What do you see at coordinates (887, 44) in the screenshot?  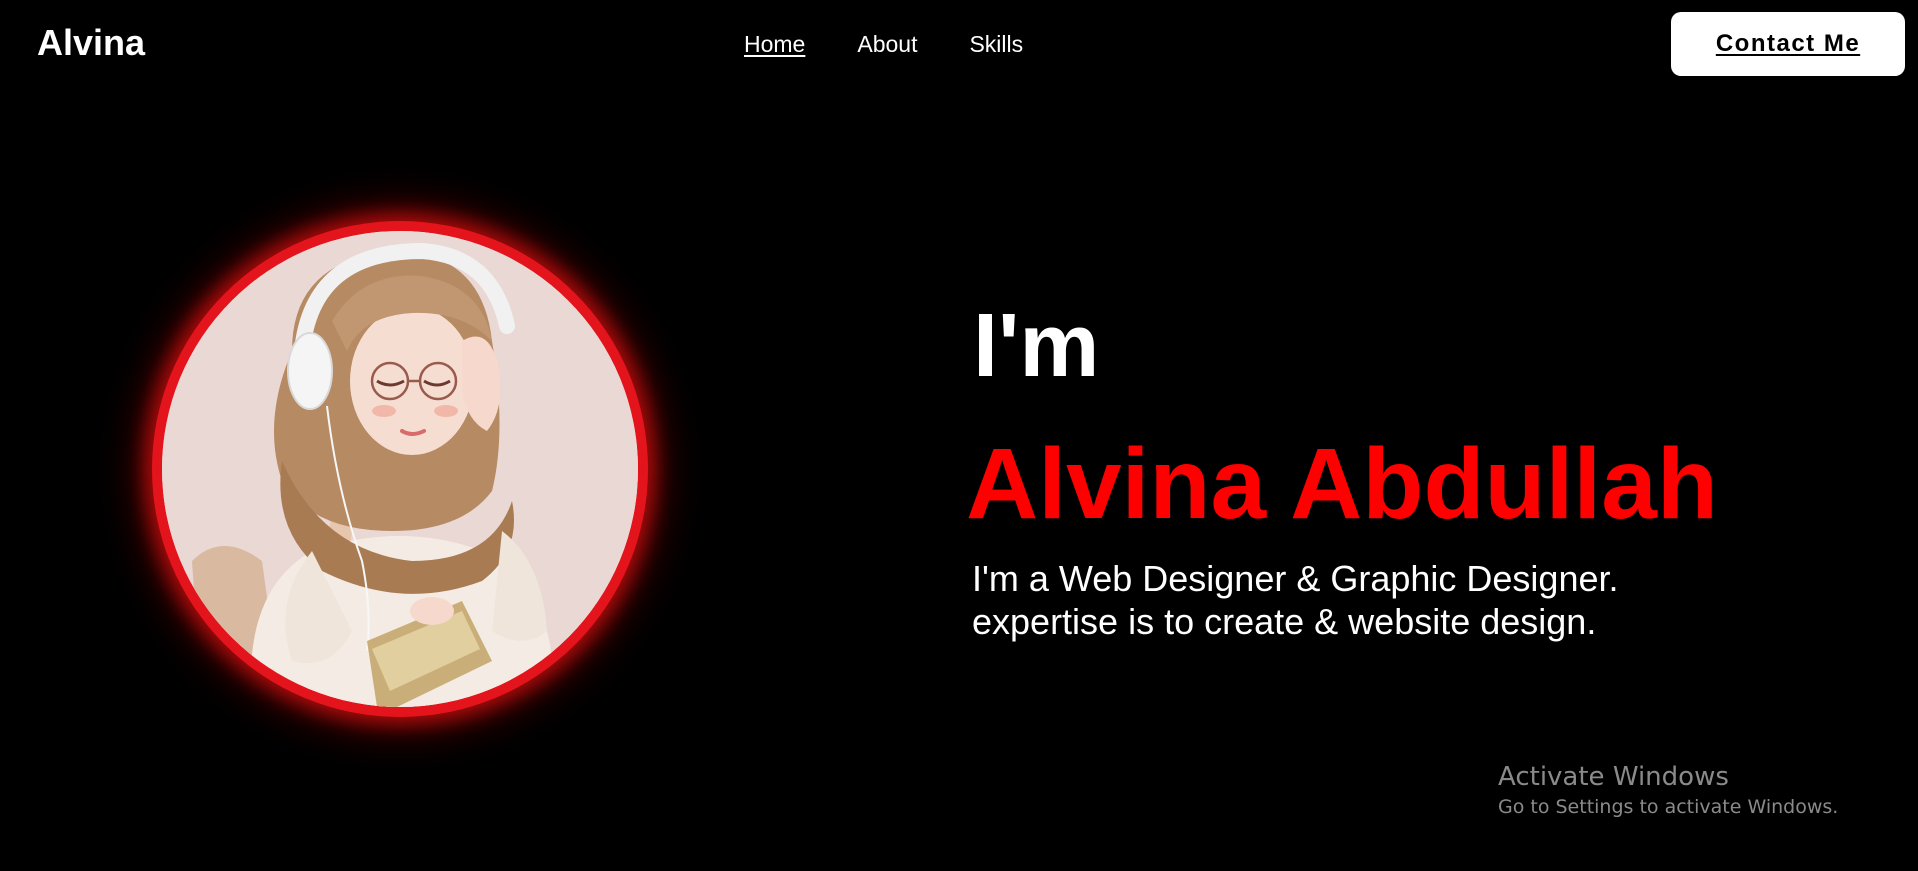 I see `nav-about-link: About` at bounding box center [887, 44].